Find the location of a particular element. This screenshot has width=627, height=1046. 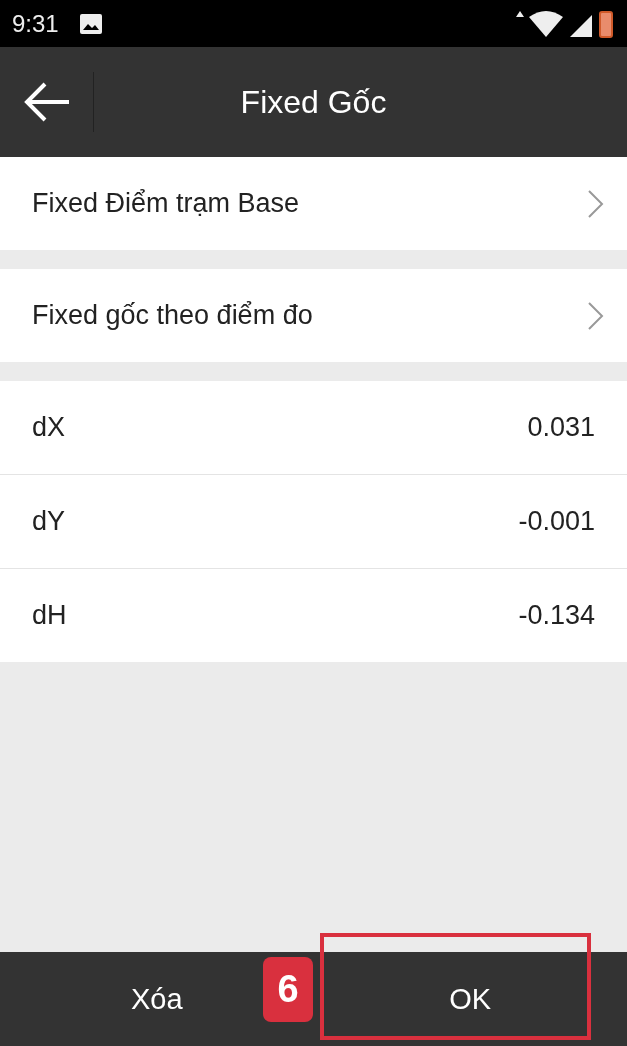

back-arrow-icon is located at coordinates (46, 102).